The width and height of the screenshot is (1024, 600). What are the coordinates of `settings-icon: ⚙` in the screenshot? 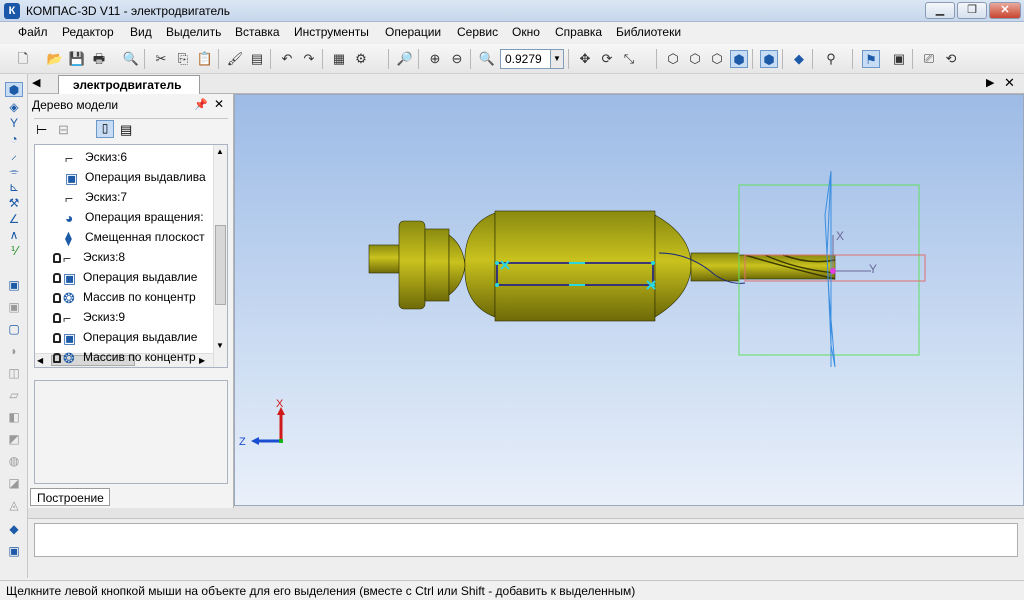 It's located at (361, 59).